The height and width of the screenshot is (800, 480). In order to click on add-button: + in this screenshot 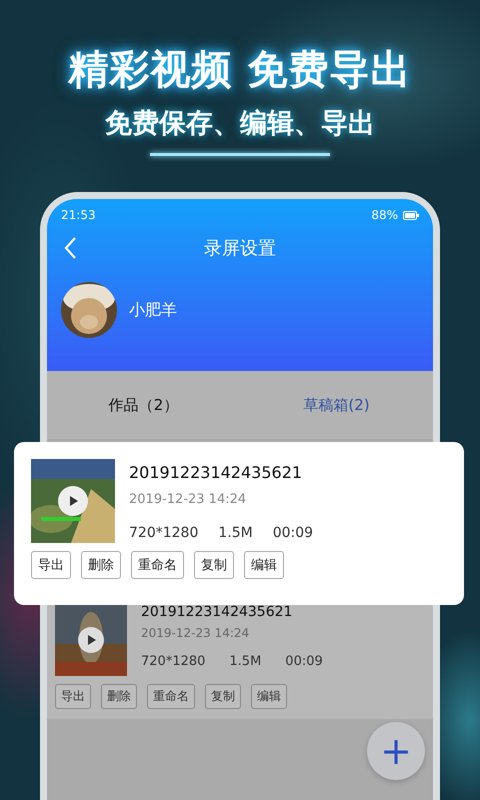, I will do `click(396, 751)`.